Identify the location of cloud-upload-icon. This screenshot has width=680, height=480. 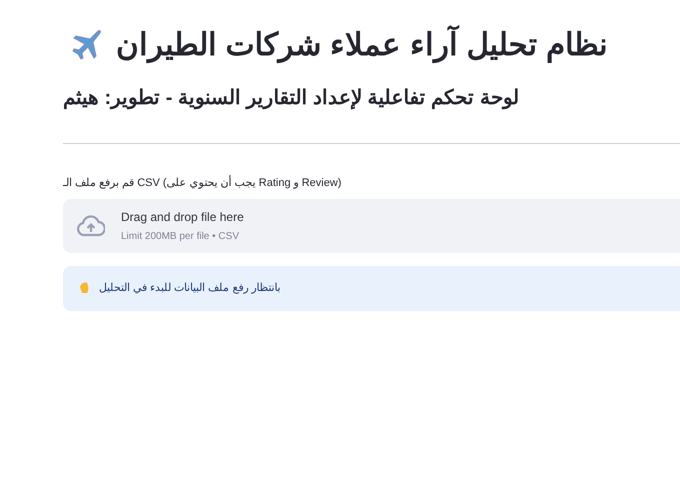
(91, 225).